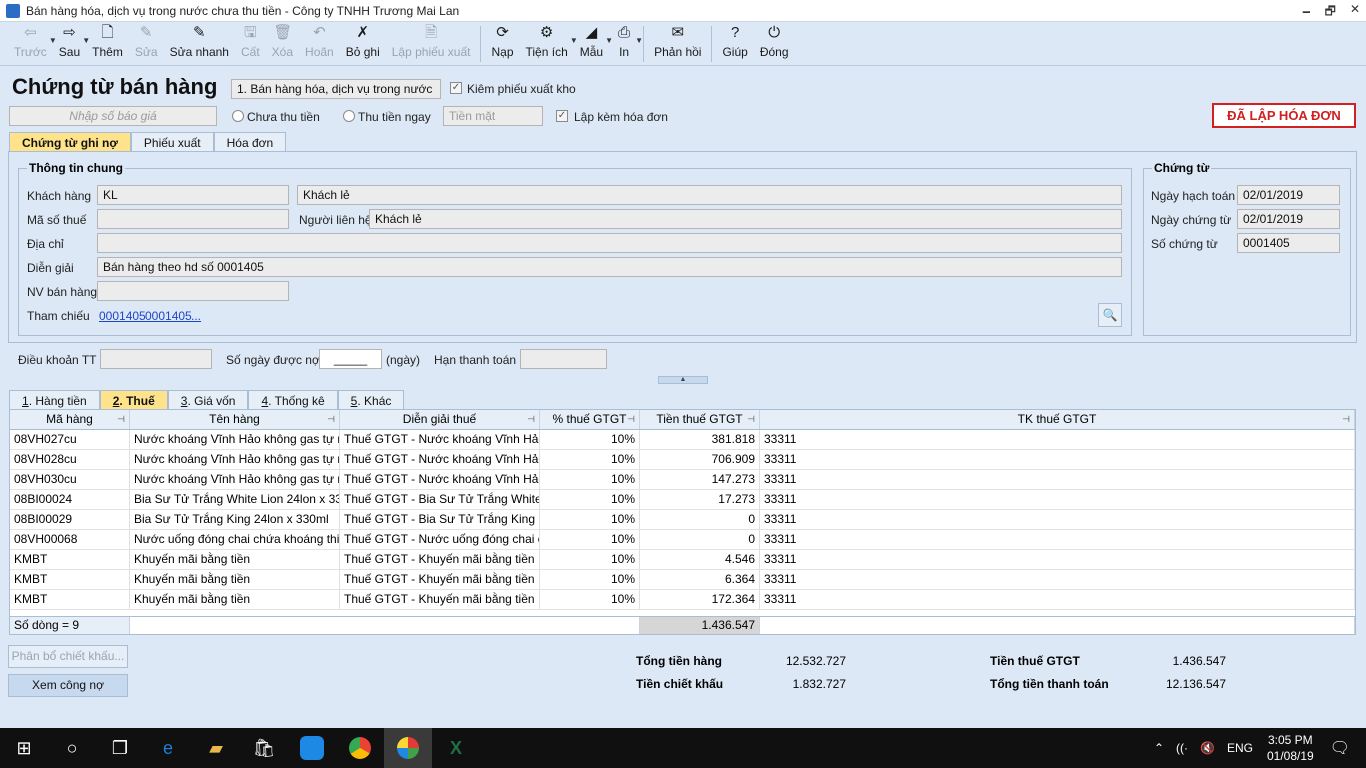 The width and height of the screenshot is (1366, 768). I want to click on customer-name-input: Khách lẻ, so click(709, 195).